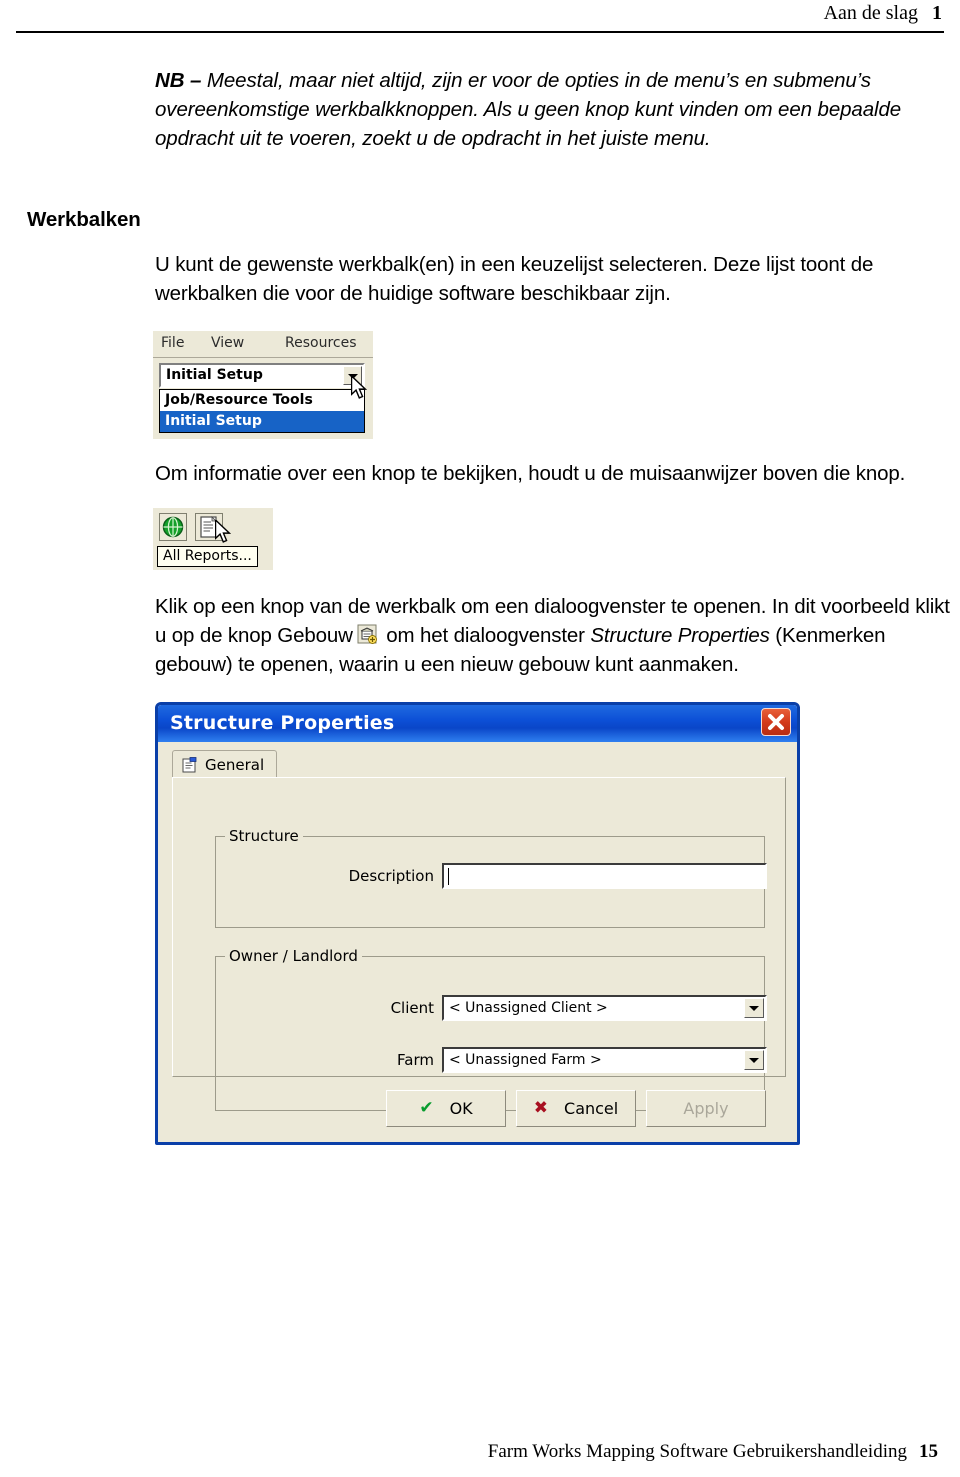  Describe the element at coordinates (214, 375) in the screenshot. I see `toolbar-combobox-value: Initial Setup` at that location.